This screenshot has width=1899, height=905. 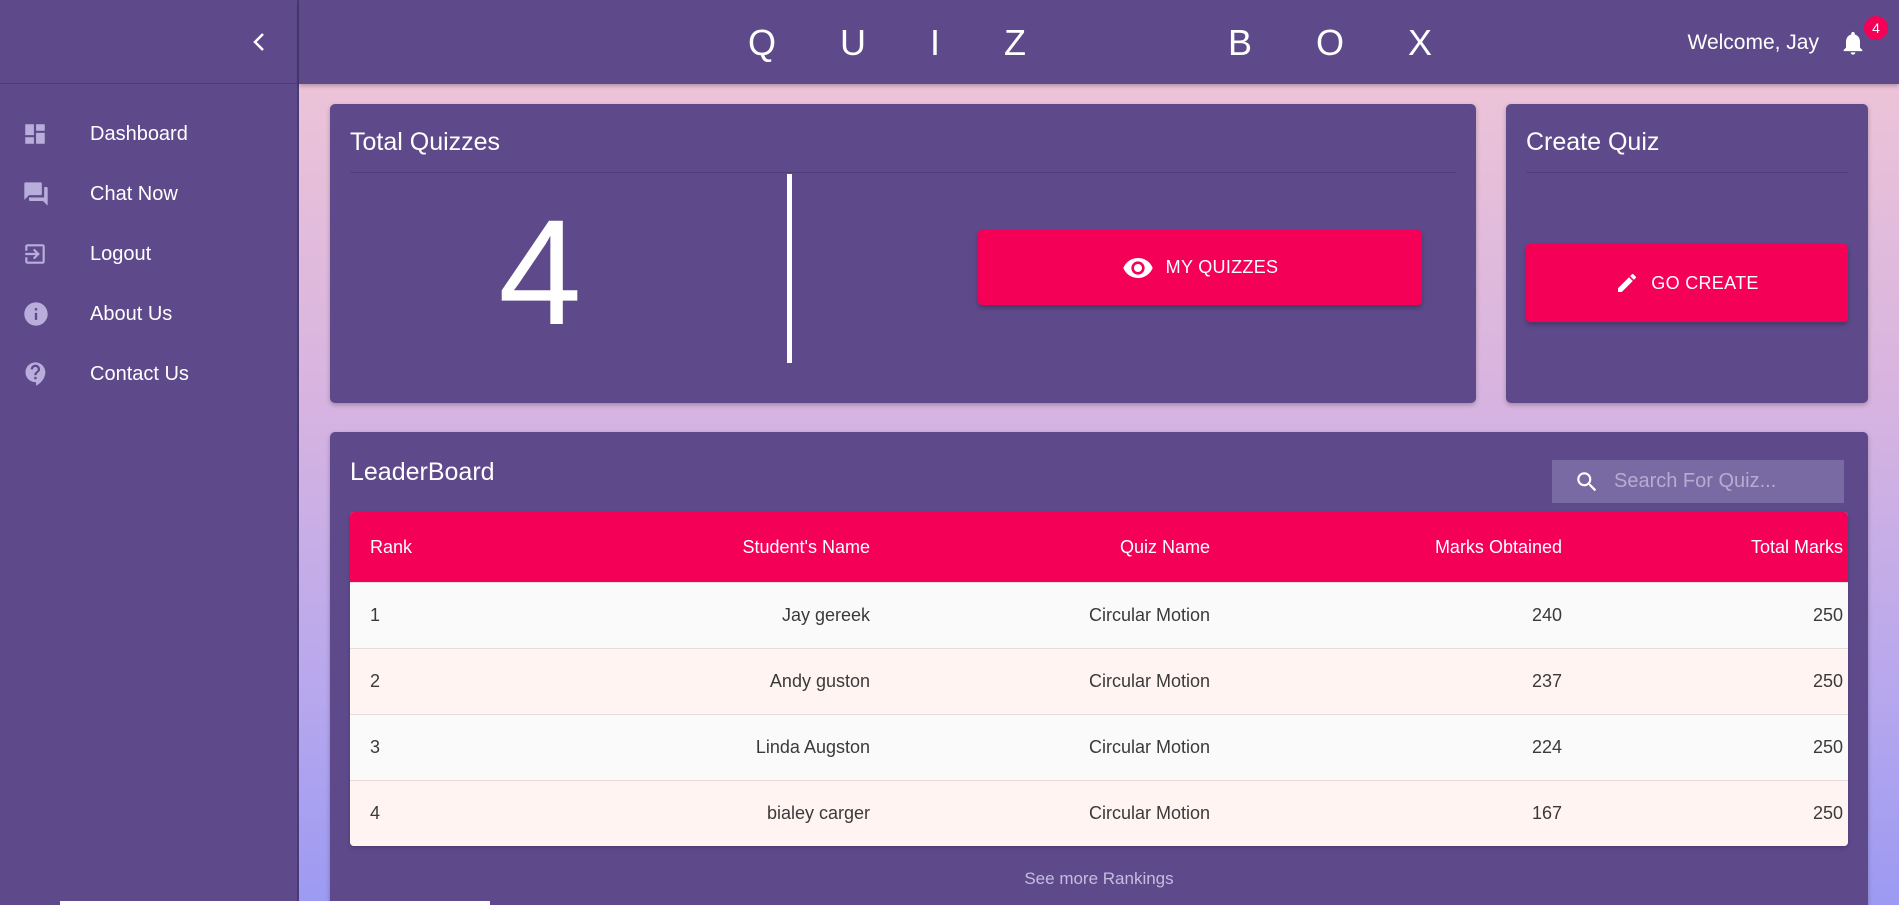 I want to click on go-create-button: GO CREATE, so click(x=1687, y=283).